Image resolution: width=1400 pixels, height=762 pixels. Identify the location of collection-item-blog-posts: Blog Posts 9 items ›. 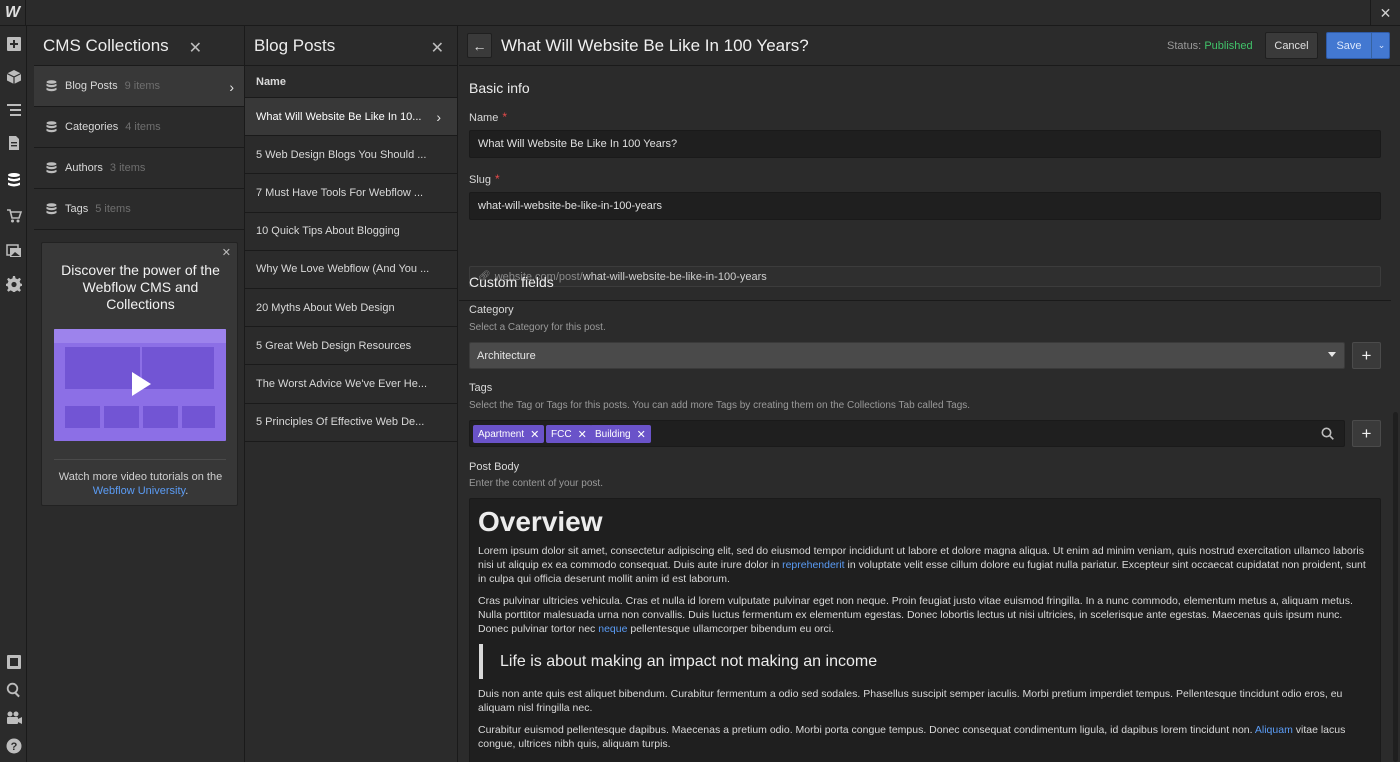
(139, 86).